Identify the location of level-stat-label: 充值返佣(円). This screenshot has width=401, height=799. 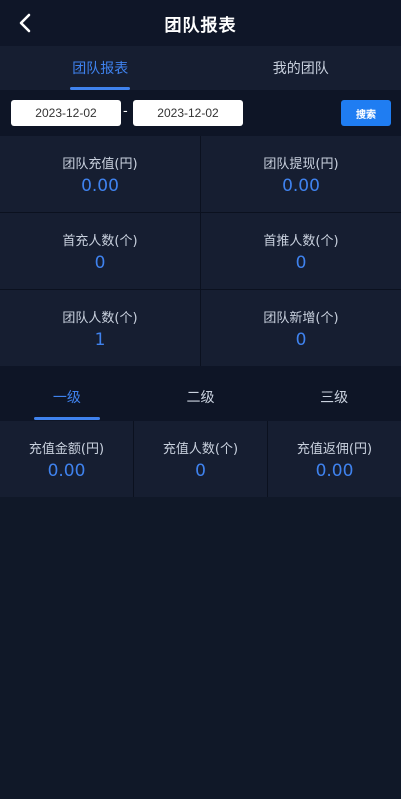
(334, 449).